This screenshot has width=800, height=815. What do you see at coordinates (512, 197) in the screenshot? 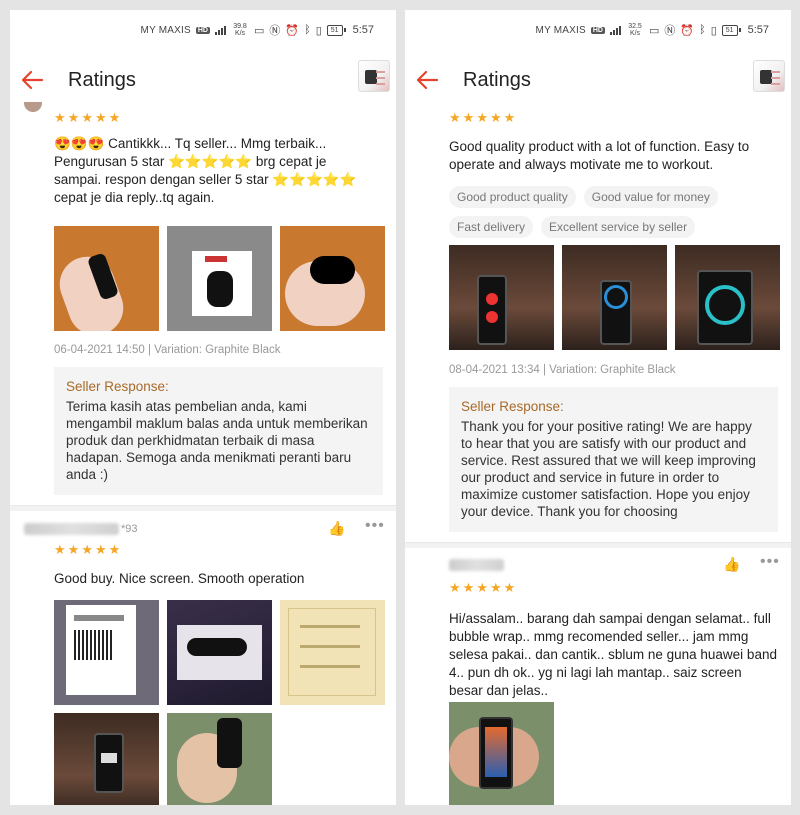
I see `tag-good-product-quality: Good product quality` at bounding box center [512, 197].